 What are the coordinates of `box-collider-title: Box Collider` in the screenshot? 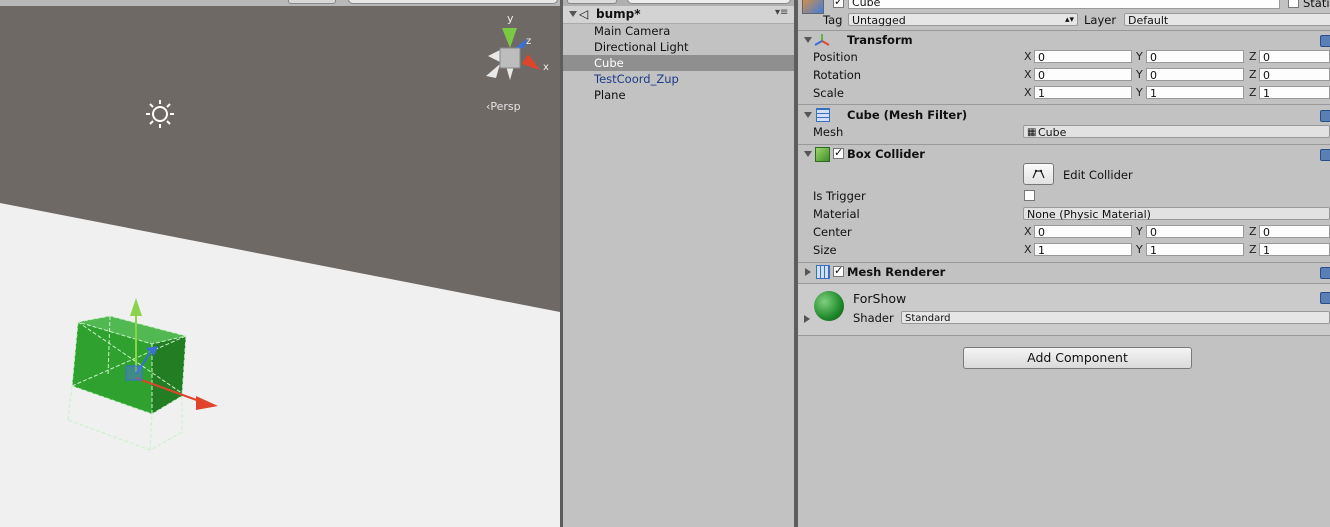 It's located at (886, 154).